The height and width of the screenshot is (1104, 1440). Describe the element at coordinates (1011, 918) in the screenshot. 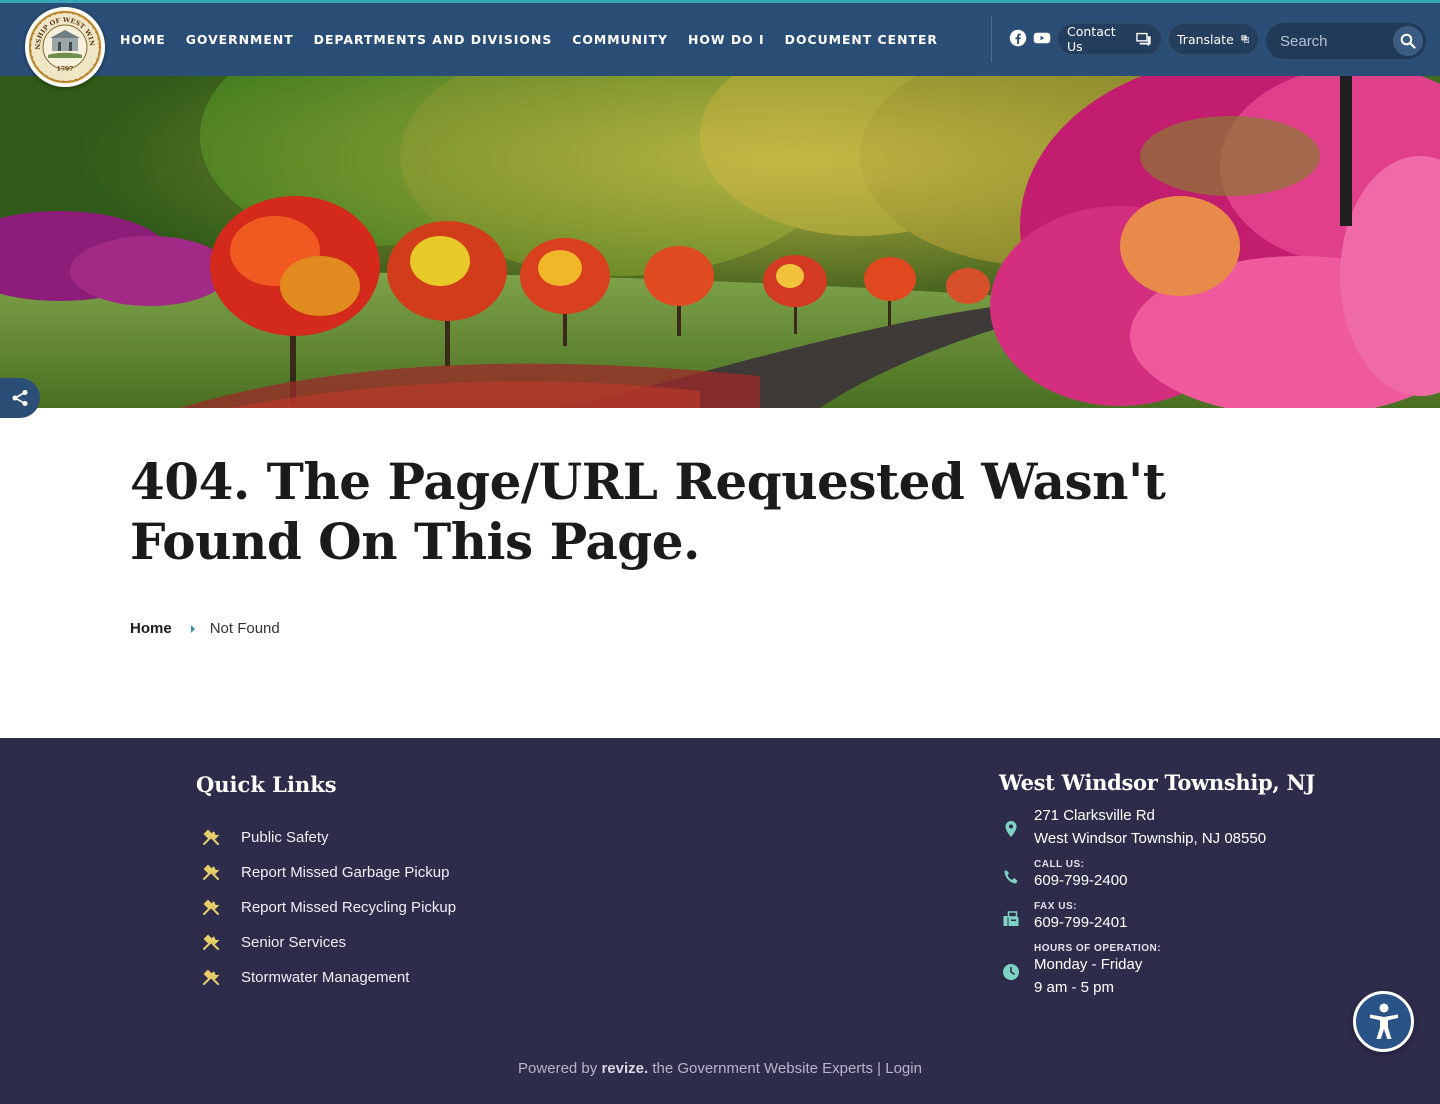

I see `fax-icon` at that location.